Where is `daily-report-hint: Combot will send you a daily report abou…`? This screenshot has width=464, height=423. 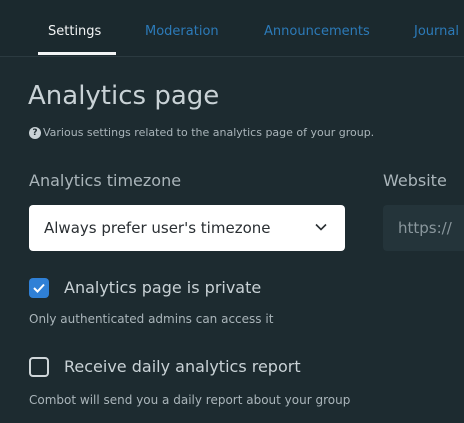 daily-report-hint: Combot will send you a daily report abou… is located at coordinates (190, 400).